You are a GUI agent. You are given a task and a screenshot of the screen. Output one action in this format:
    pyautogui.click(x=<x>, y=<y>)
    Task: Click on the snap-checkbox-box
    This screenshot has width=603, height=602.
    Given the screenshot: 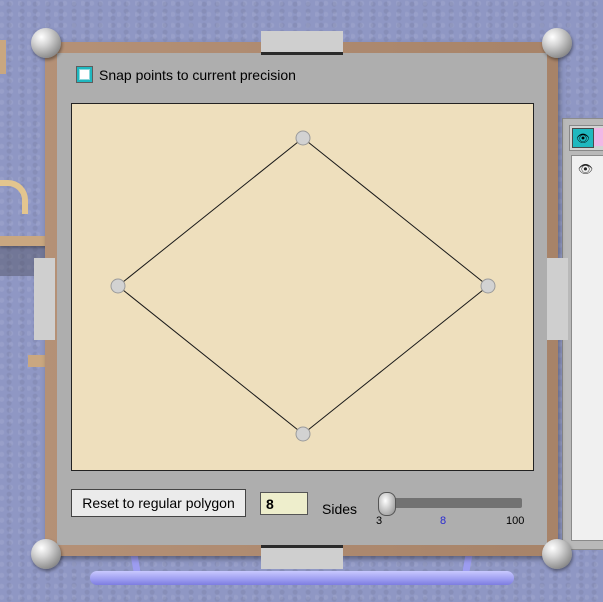 What is the action you would take?
    pyautogui.click(x=84, y=74)
    